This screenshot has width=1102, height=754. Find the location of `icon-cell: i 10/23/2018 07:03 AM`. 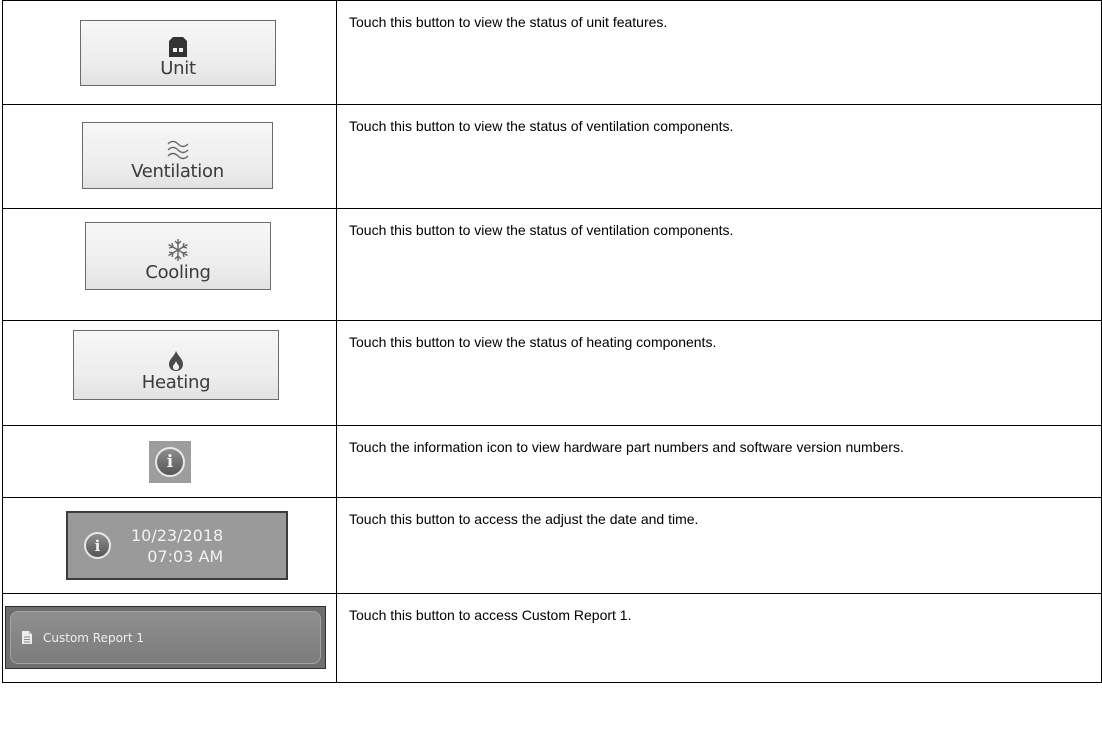

icon-cell: i 10/23/2018 07:03 AM is located at coordinates (169, 545).